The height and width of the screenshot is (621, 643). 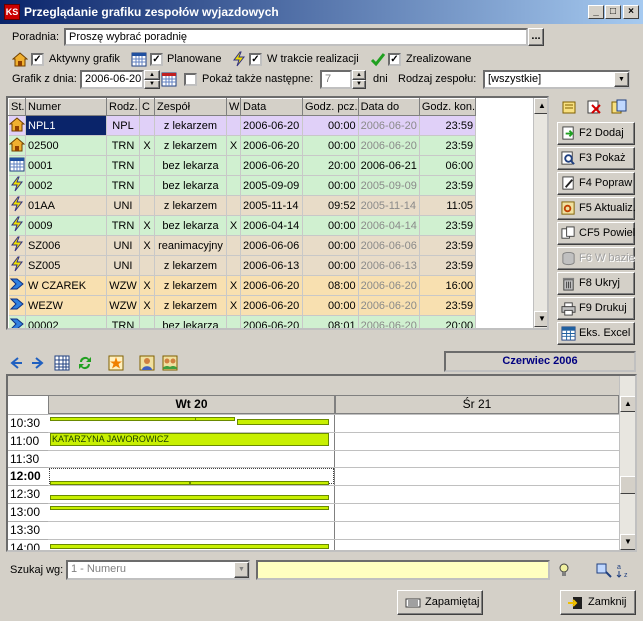 What do you see at coordinates (271, 107) in the screenshot?
I see `column-header-data: Data` at bounding box center [271, 107].